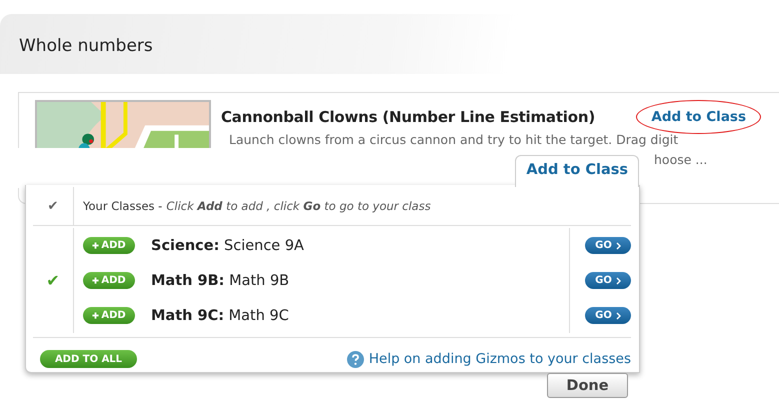 The width and height of the screenshot is (779, 400). I want to click on add-to-all-button: ADD TO ALL, so click(88, 359).